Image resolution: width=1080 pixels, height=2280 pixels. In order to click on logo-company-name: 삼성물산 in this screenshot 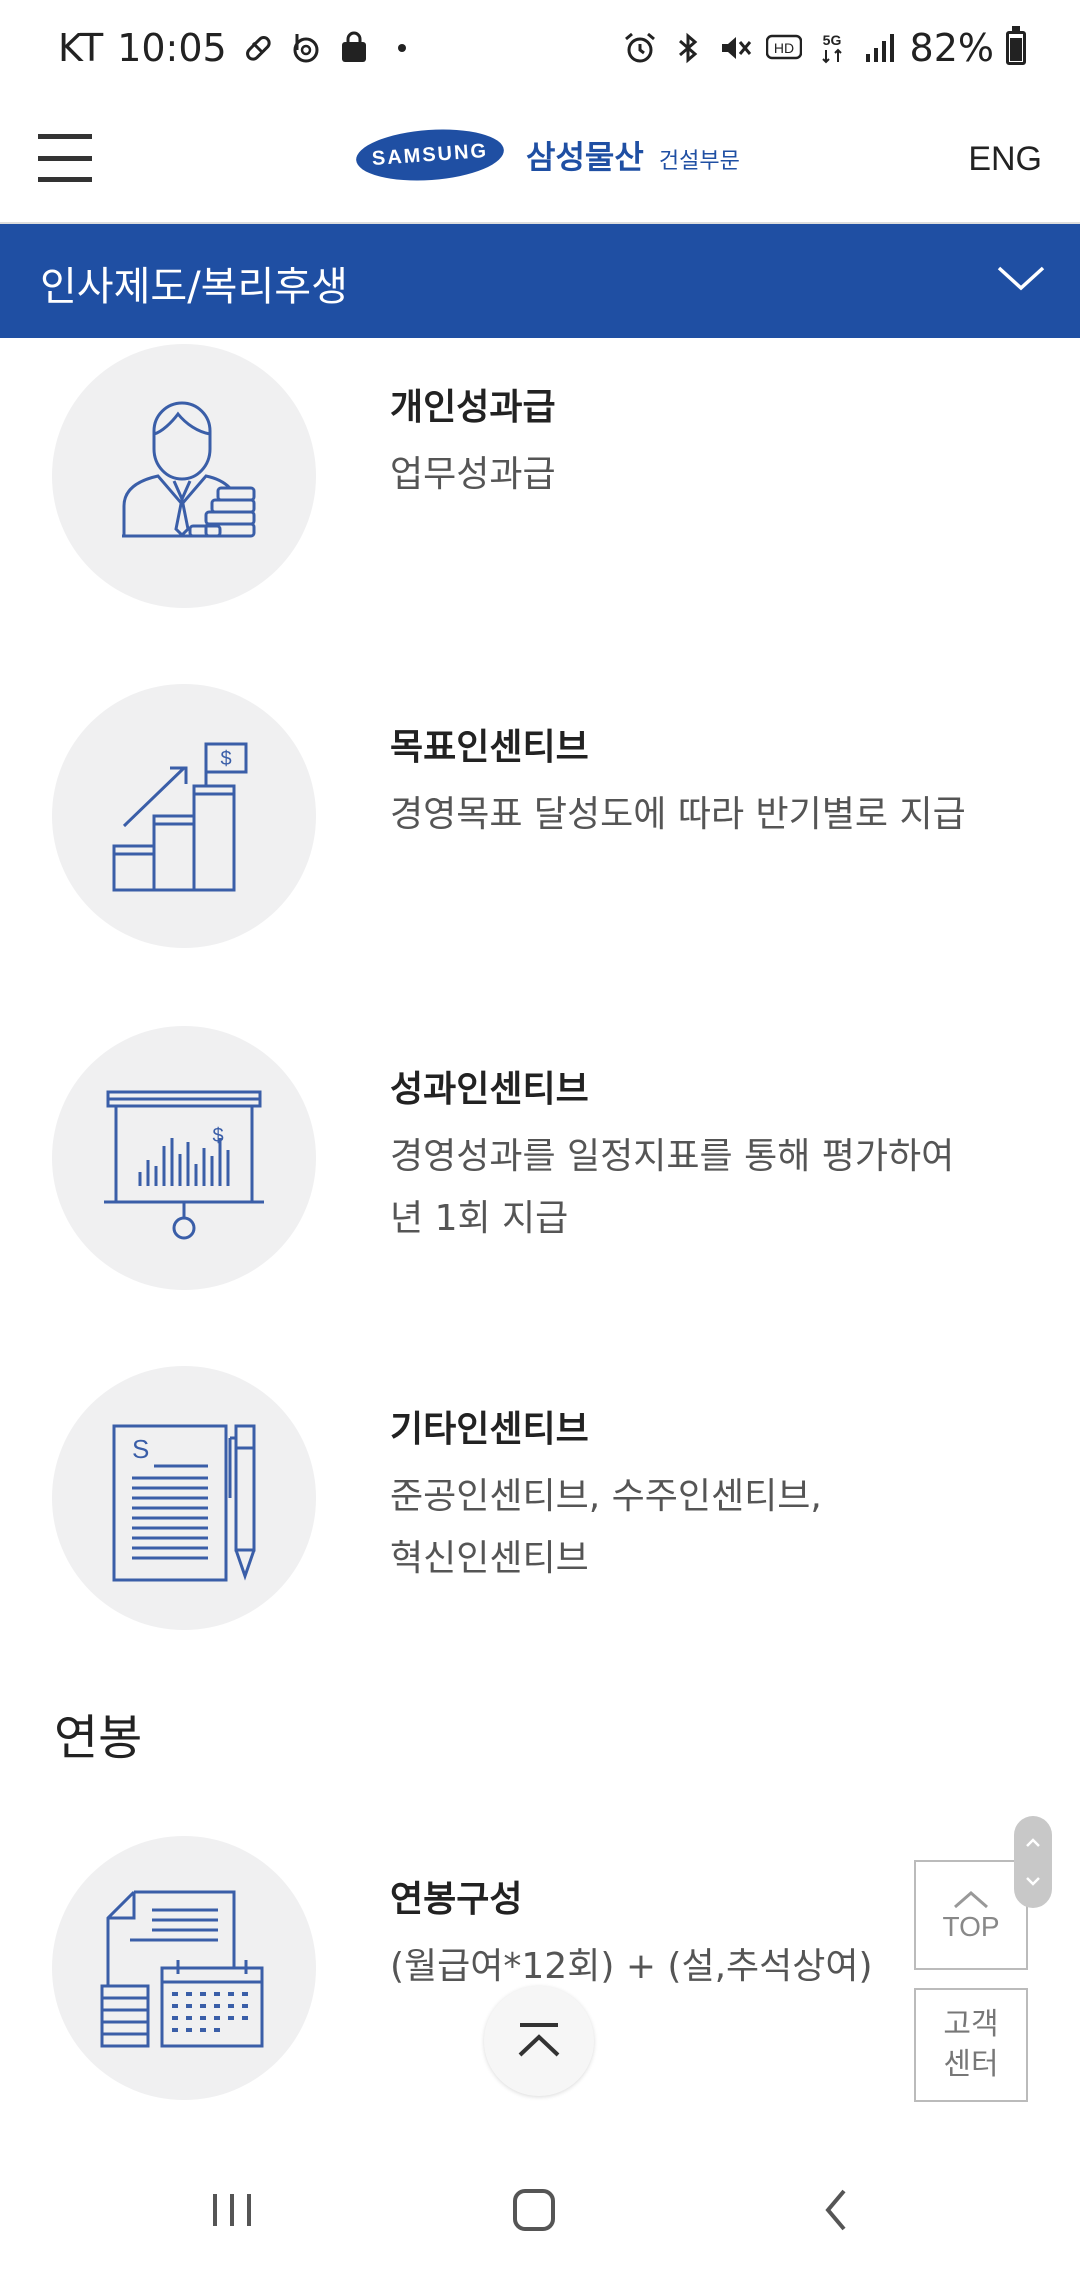, I will do `click(585, 157)`.